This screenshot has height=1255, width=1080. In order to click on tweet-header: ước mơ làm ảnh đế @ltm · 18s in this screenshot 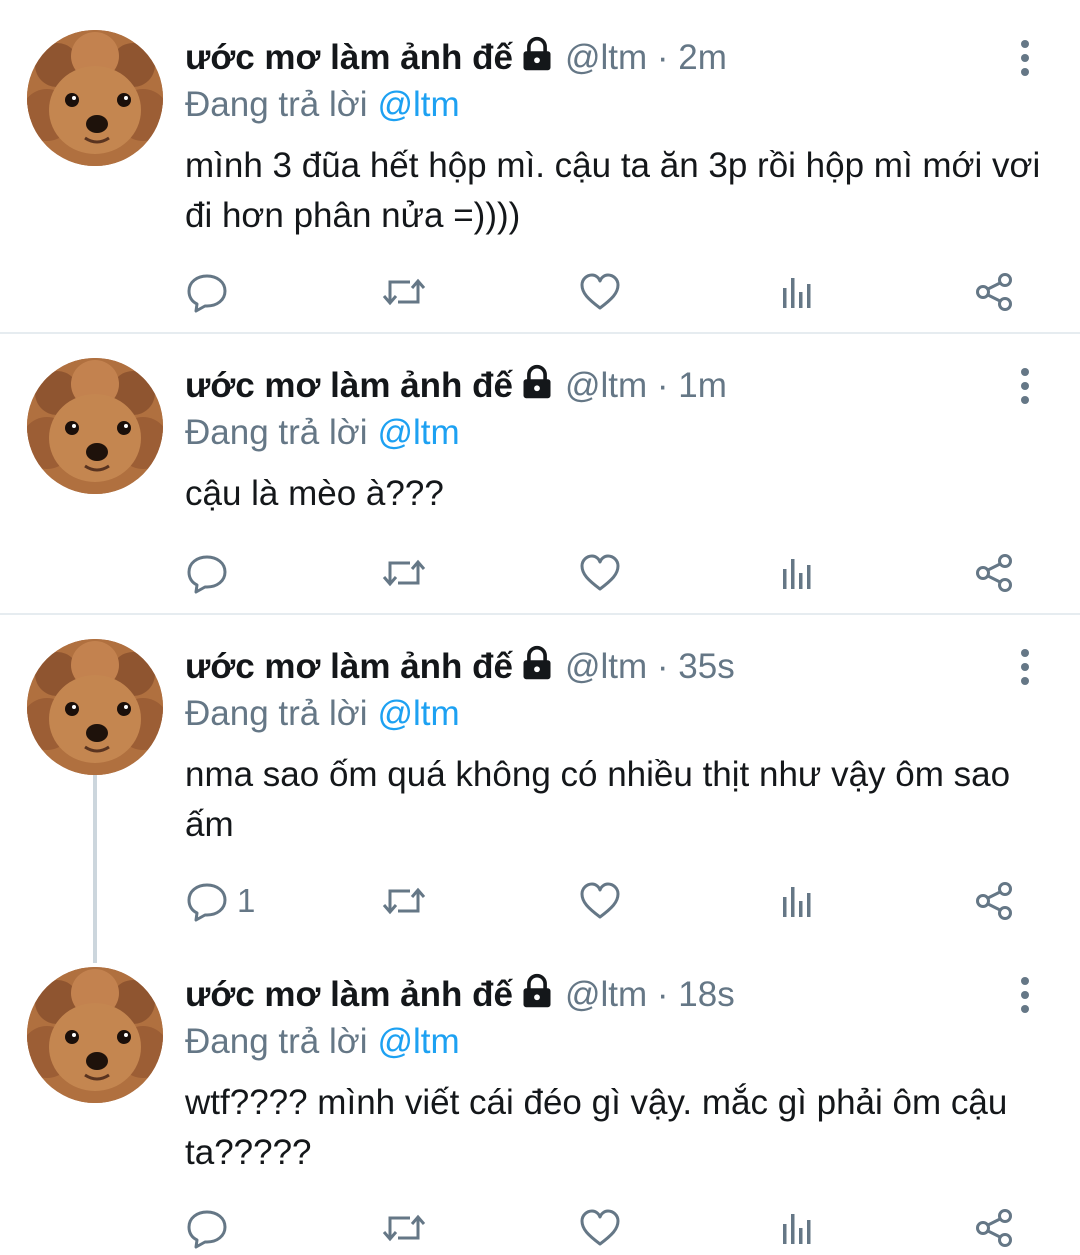, I will do `click(460, 996)`.